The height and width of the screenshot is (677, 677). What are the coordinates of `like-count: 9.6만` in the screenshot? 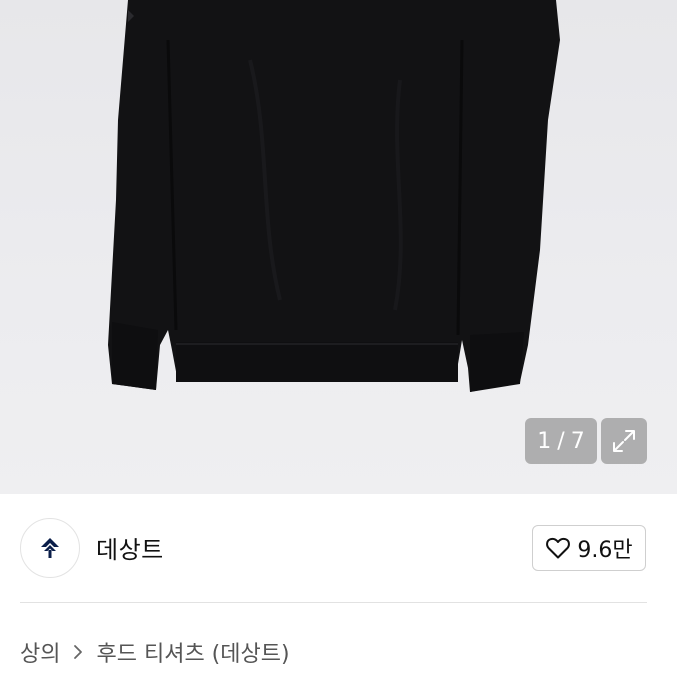 It's located at (605, 550).